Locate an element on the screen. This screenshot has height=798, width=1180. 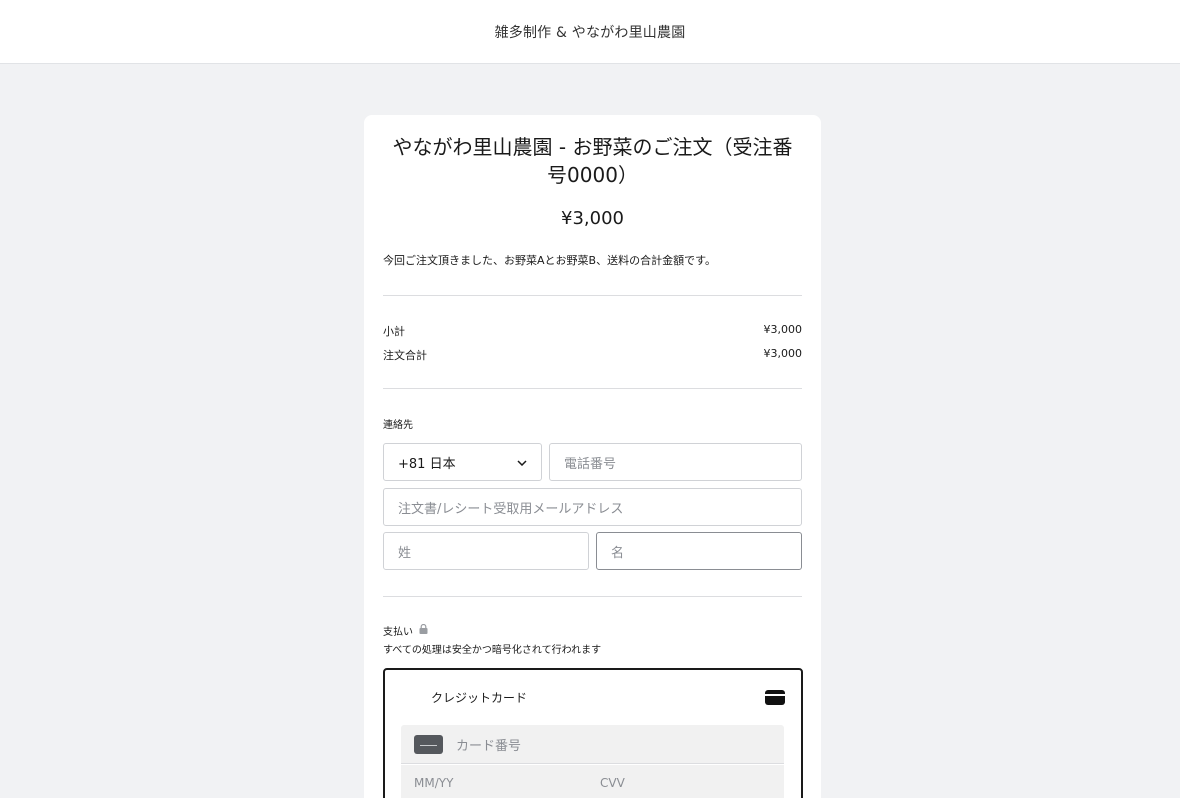
first-name-placeholder: 名 is located at coordinates (618, 553).